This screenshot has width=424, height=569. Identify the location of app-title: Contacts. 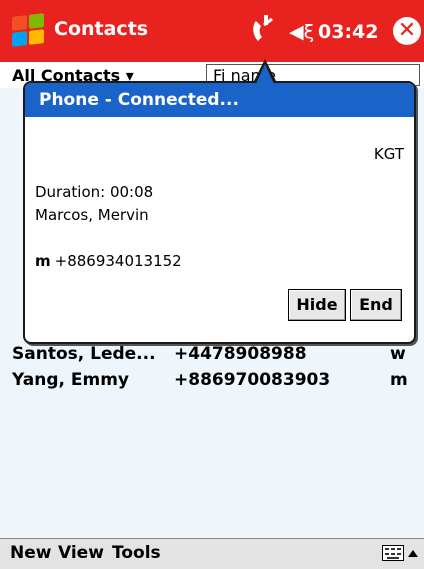
(101, 29).